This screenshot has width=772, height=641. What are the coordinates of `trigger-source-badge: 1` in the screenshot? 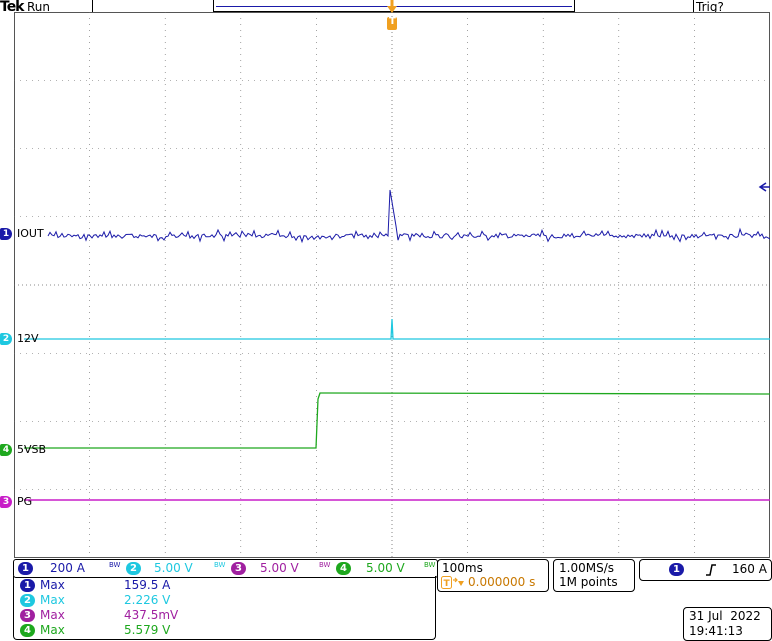 It's located at (676, 569).